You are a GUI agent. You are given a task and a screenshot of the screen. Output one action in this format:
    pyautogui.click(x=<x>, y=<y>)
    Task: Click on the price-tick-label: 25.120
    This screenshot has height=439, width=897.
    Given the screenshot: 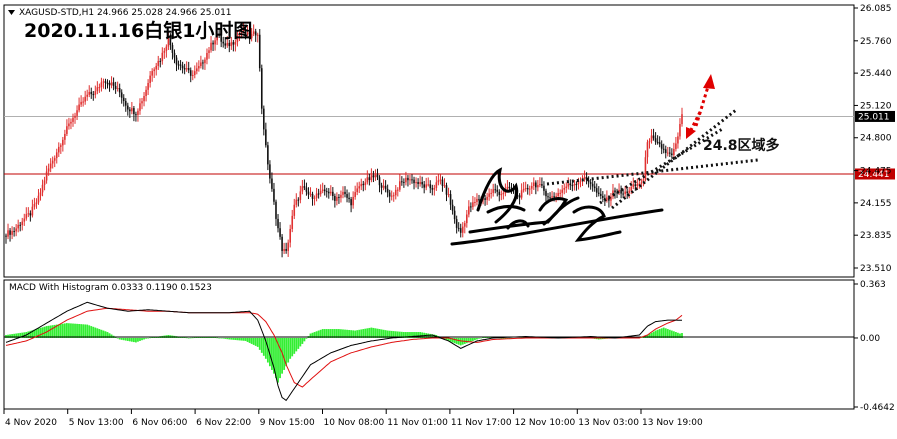 What is the action you would take?
    pyautogui.click(x=876, y=106)
    